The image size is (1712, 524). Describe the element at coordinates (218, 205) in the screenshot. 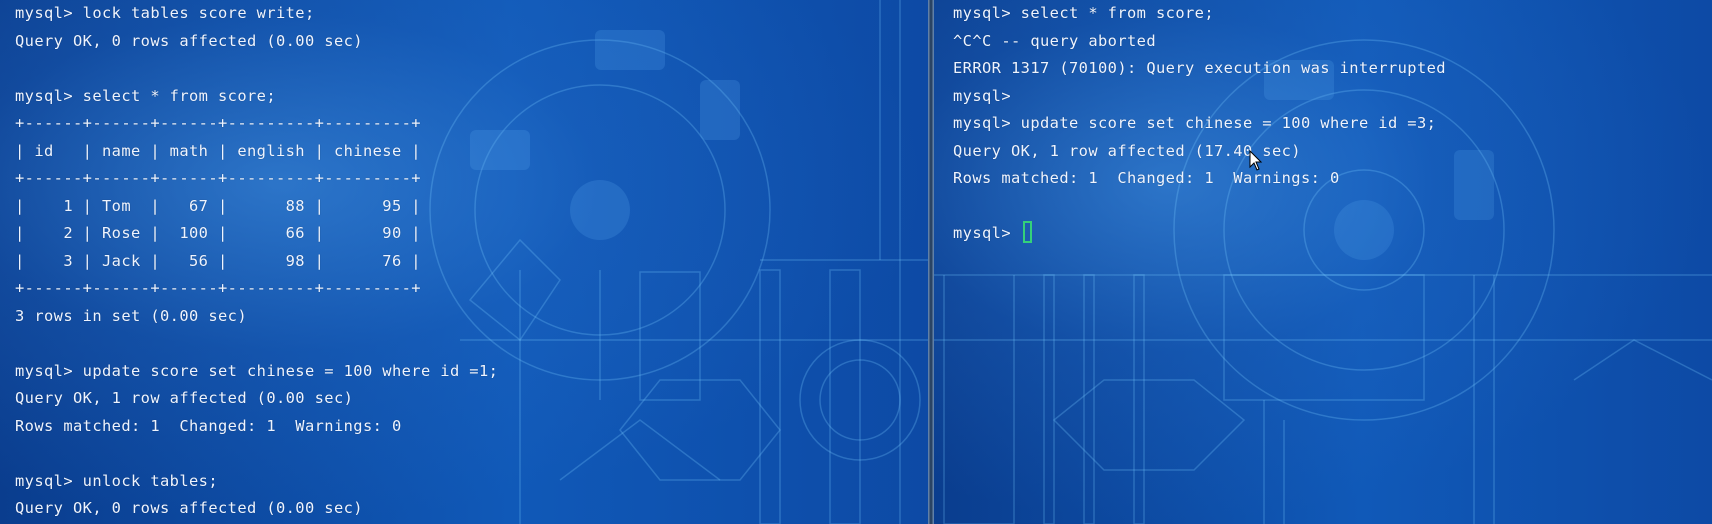

I see `left_terminal-line: | 1 | Tom | 67 | 88 | 95 |` at that location.